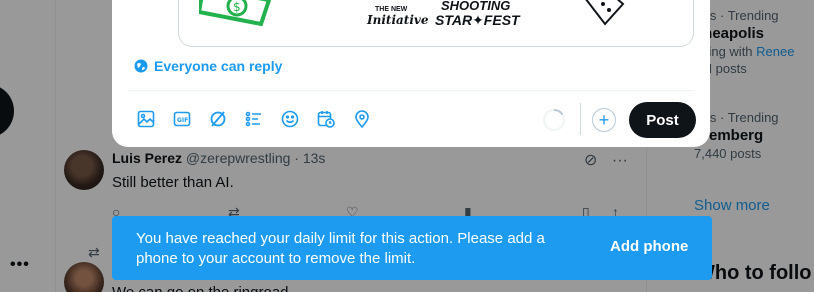 This screenshot has height=292, width=814. I want to click on media-text: STAR✦FEST, so click(477, 20).